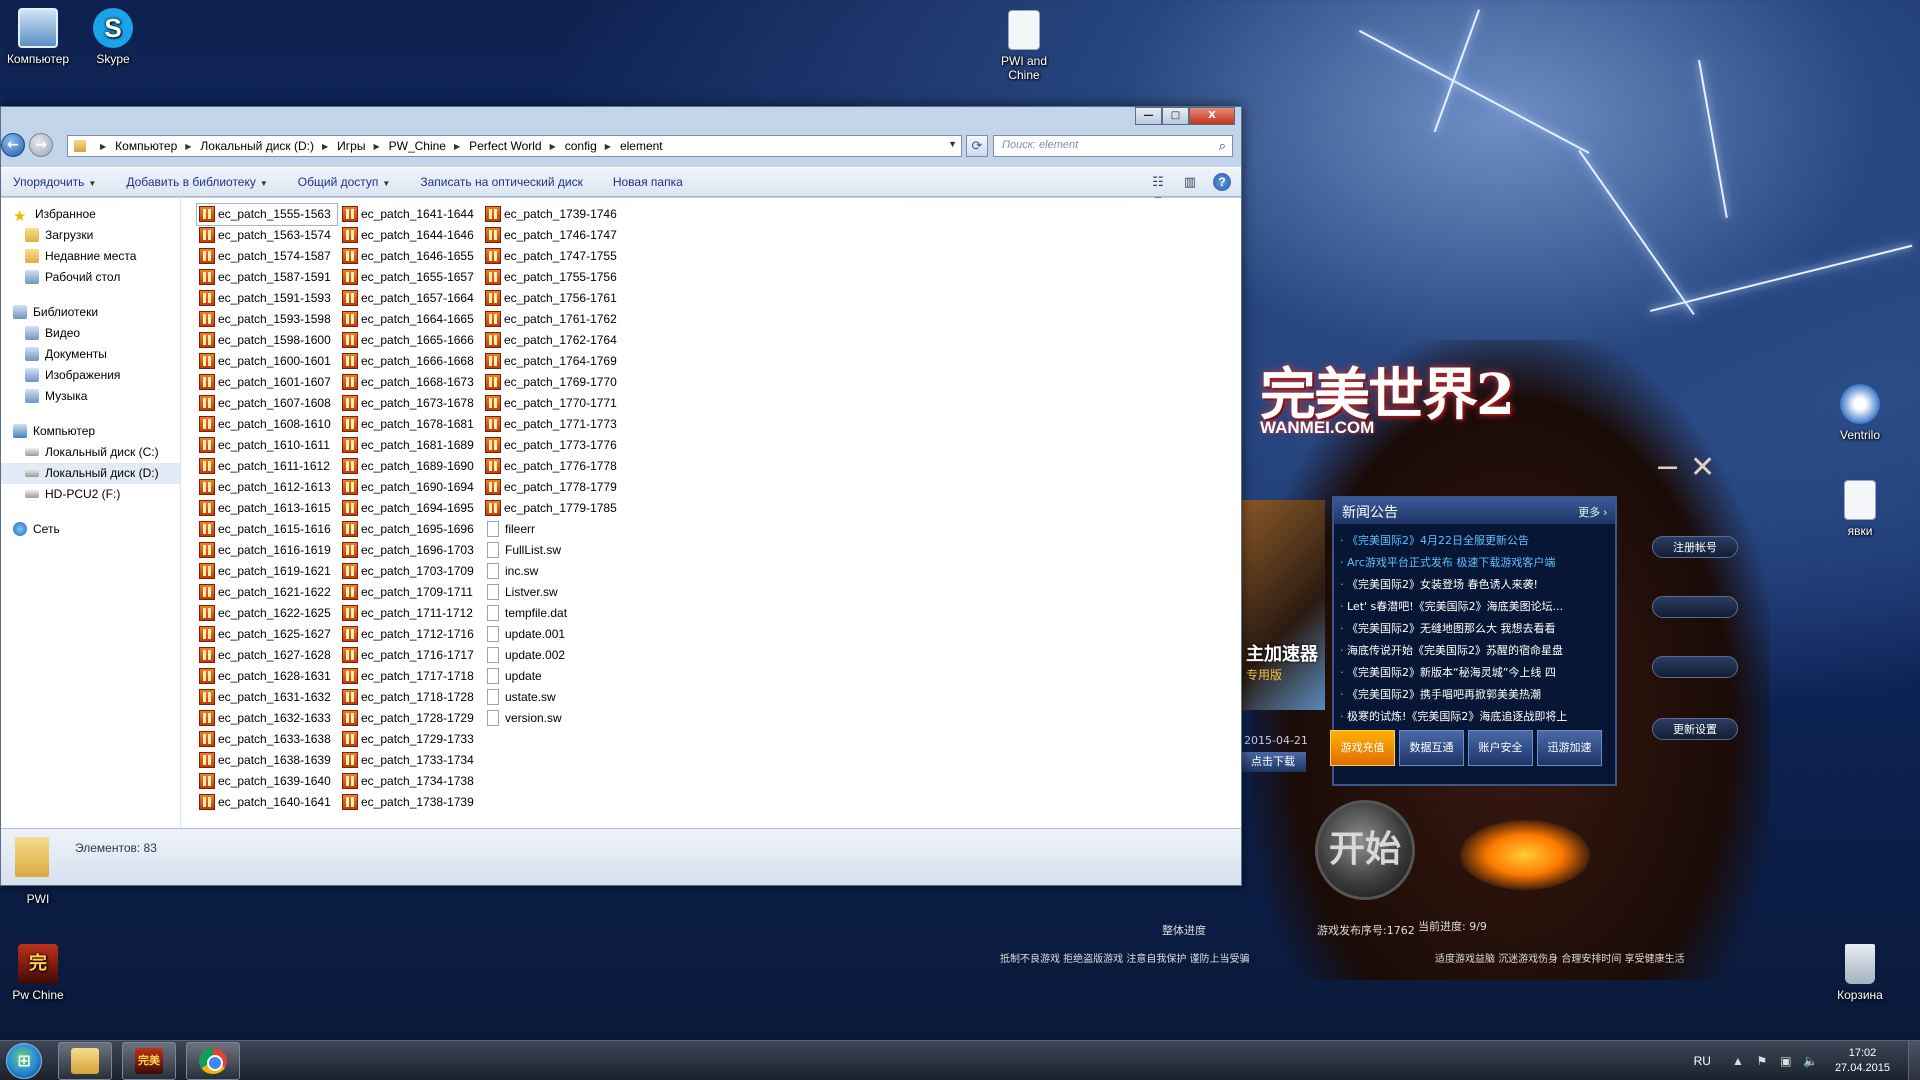 The image size is (1920, 1080). Describe the element at coordinates (267, 739) in the screenshot. I see `file-item: ec_patch_1633-1638` at that location.